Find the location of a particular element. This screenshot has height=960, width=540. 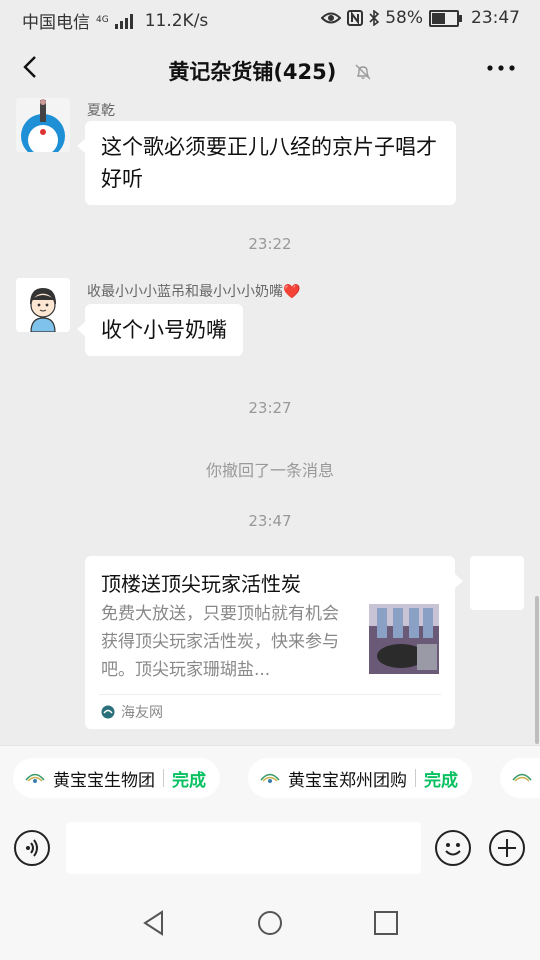

group-chips-bar: 黄宝宝生物团 完成 黄宝宝郑州团购 完成 is located at coordinates (270, 778).